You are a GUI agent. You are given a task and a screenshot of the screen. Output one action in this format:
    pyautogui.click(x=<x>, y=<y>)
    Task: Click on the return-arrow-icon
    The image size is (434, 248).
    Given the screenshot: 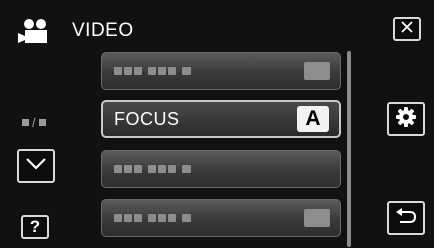 What is the action you would take?
    pyautogui.click(x=406, y=218)
    